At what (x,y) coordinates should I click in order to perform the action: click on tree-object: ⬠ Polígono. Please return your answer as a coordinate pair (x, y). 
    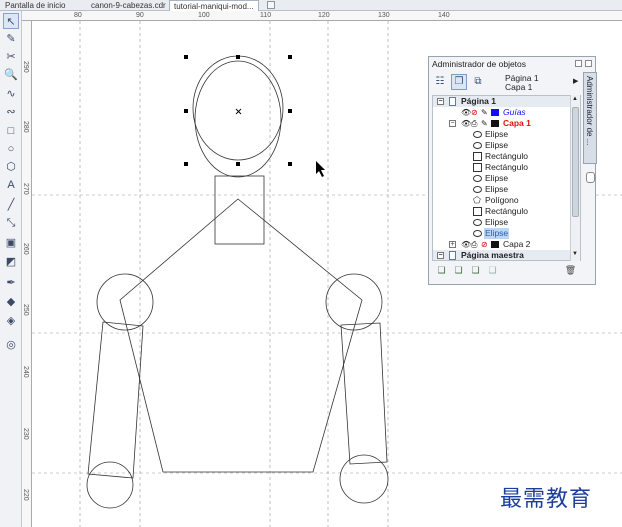
    Looking at the image, I should click on (502, 200).